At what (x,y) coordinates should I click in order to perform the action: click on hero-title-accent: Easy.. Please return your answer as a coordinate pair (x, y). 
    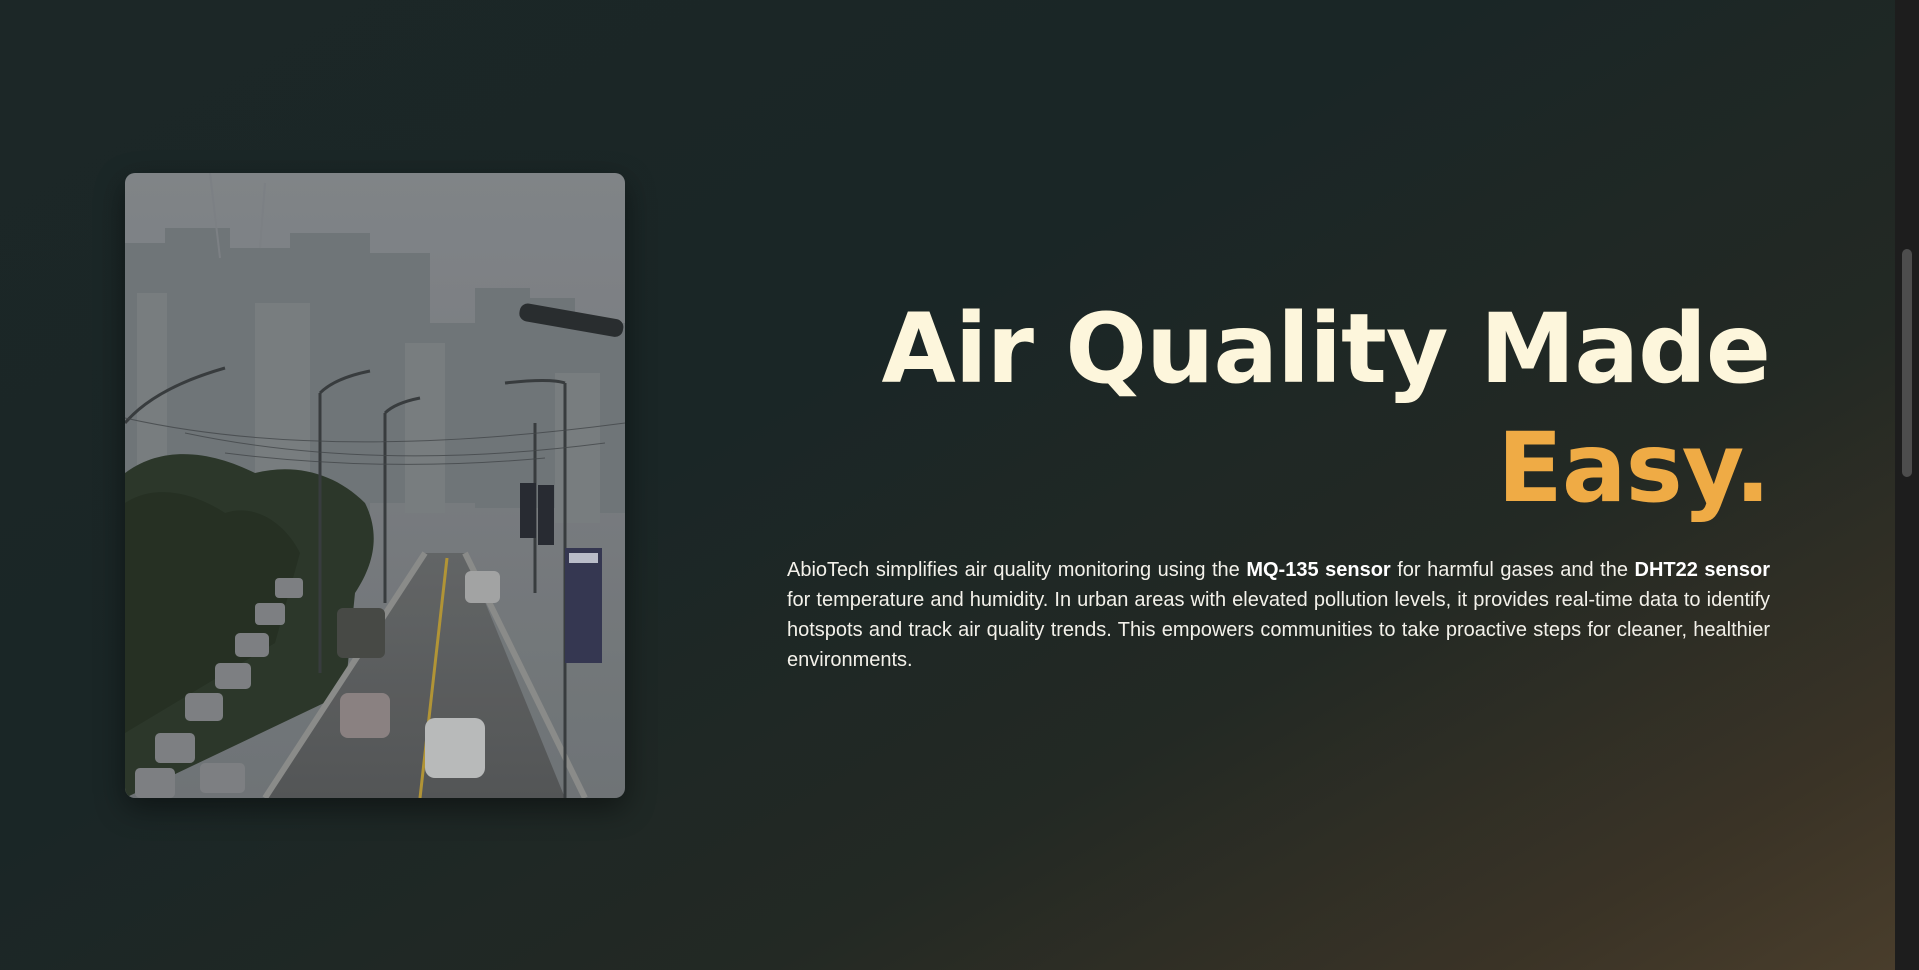
    Looking at the image, I should click on (1634, 468).